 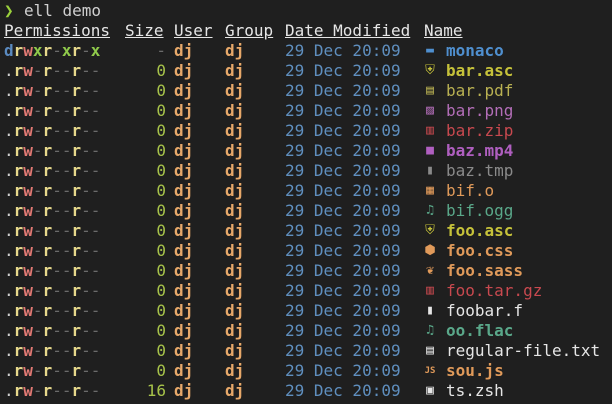 What do you see at coordinates (479, 231) in the screenshot?
I see `file-name: foo.asc` at bounding box center [479, 231].